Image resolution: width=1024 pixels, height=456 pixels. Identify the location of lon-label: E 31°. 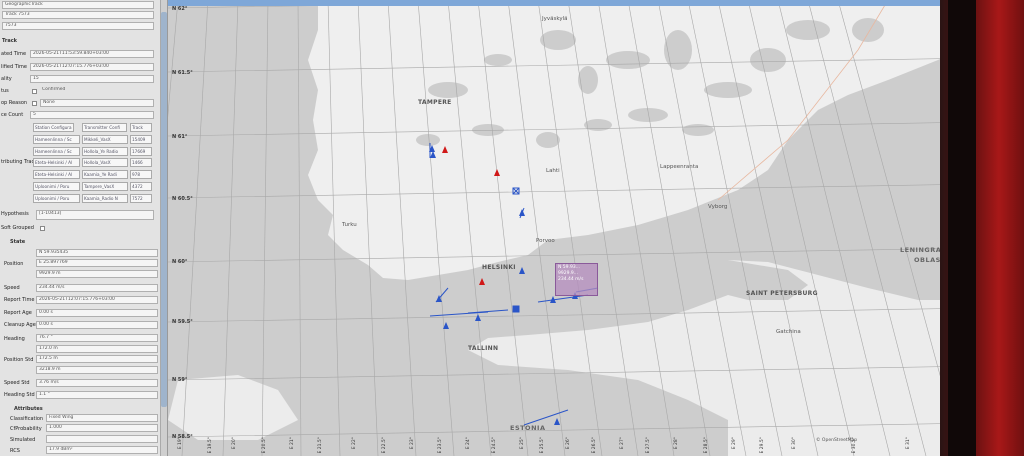
(908, 443).